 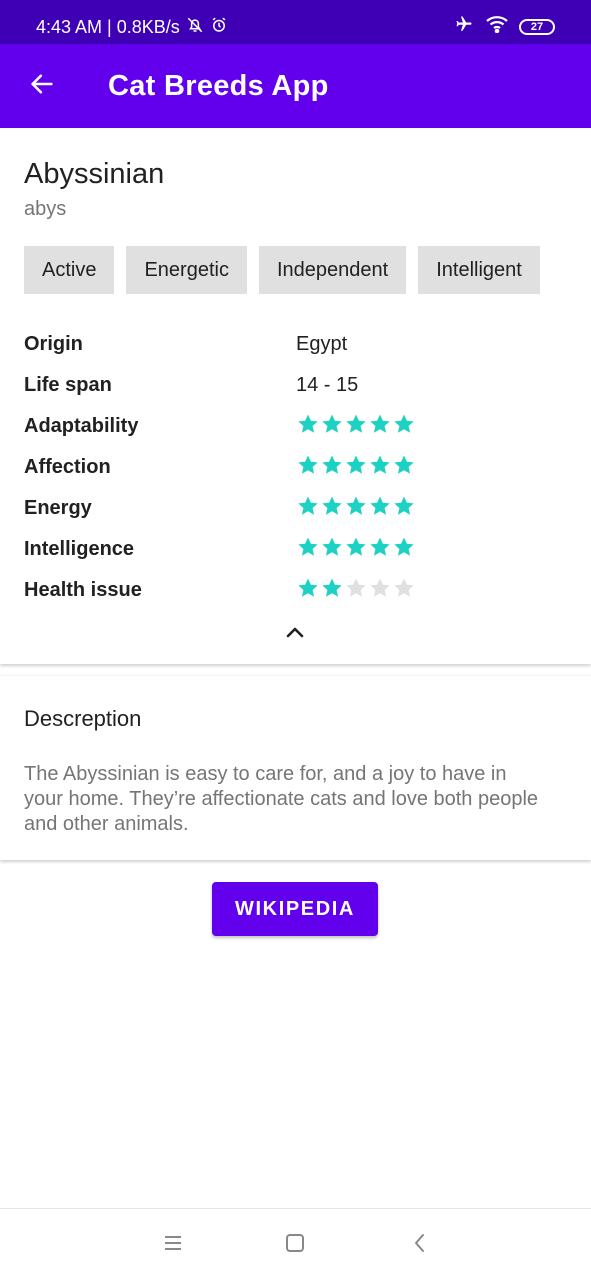 I want to click on attr-label: Adaptability, so click(x=81, y=426).